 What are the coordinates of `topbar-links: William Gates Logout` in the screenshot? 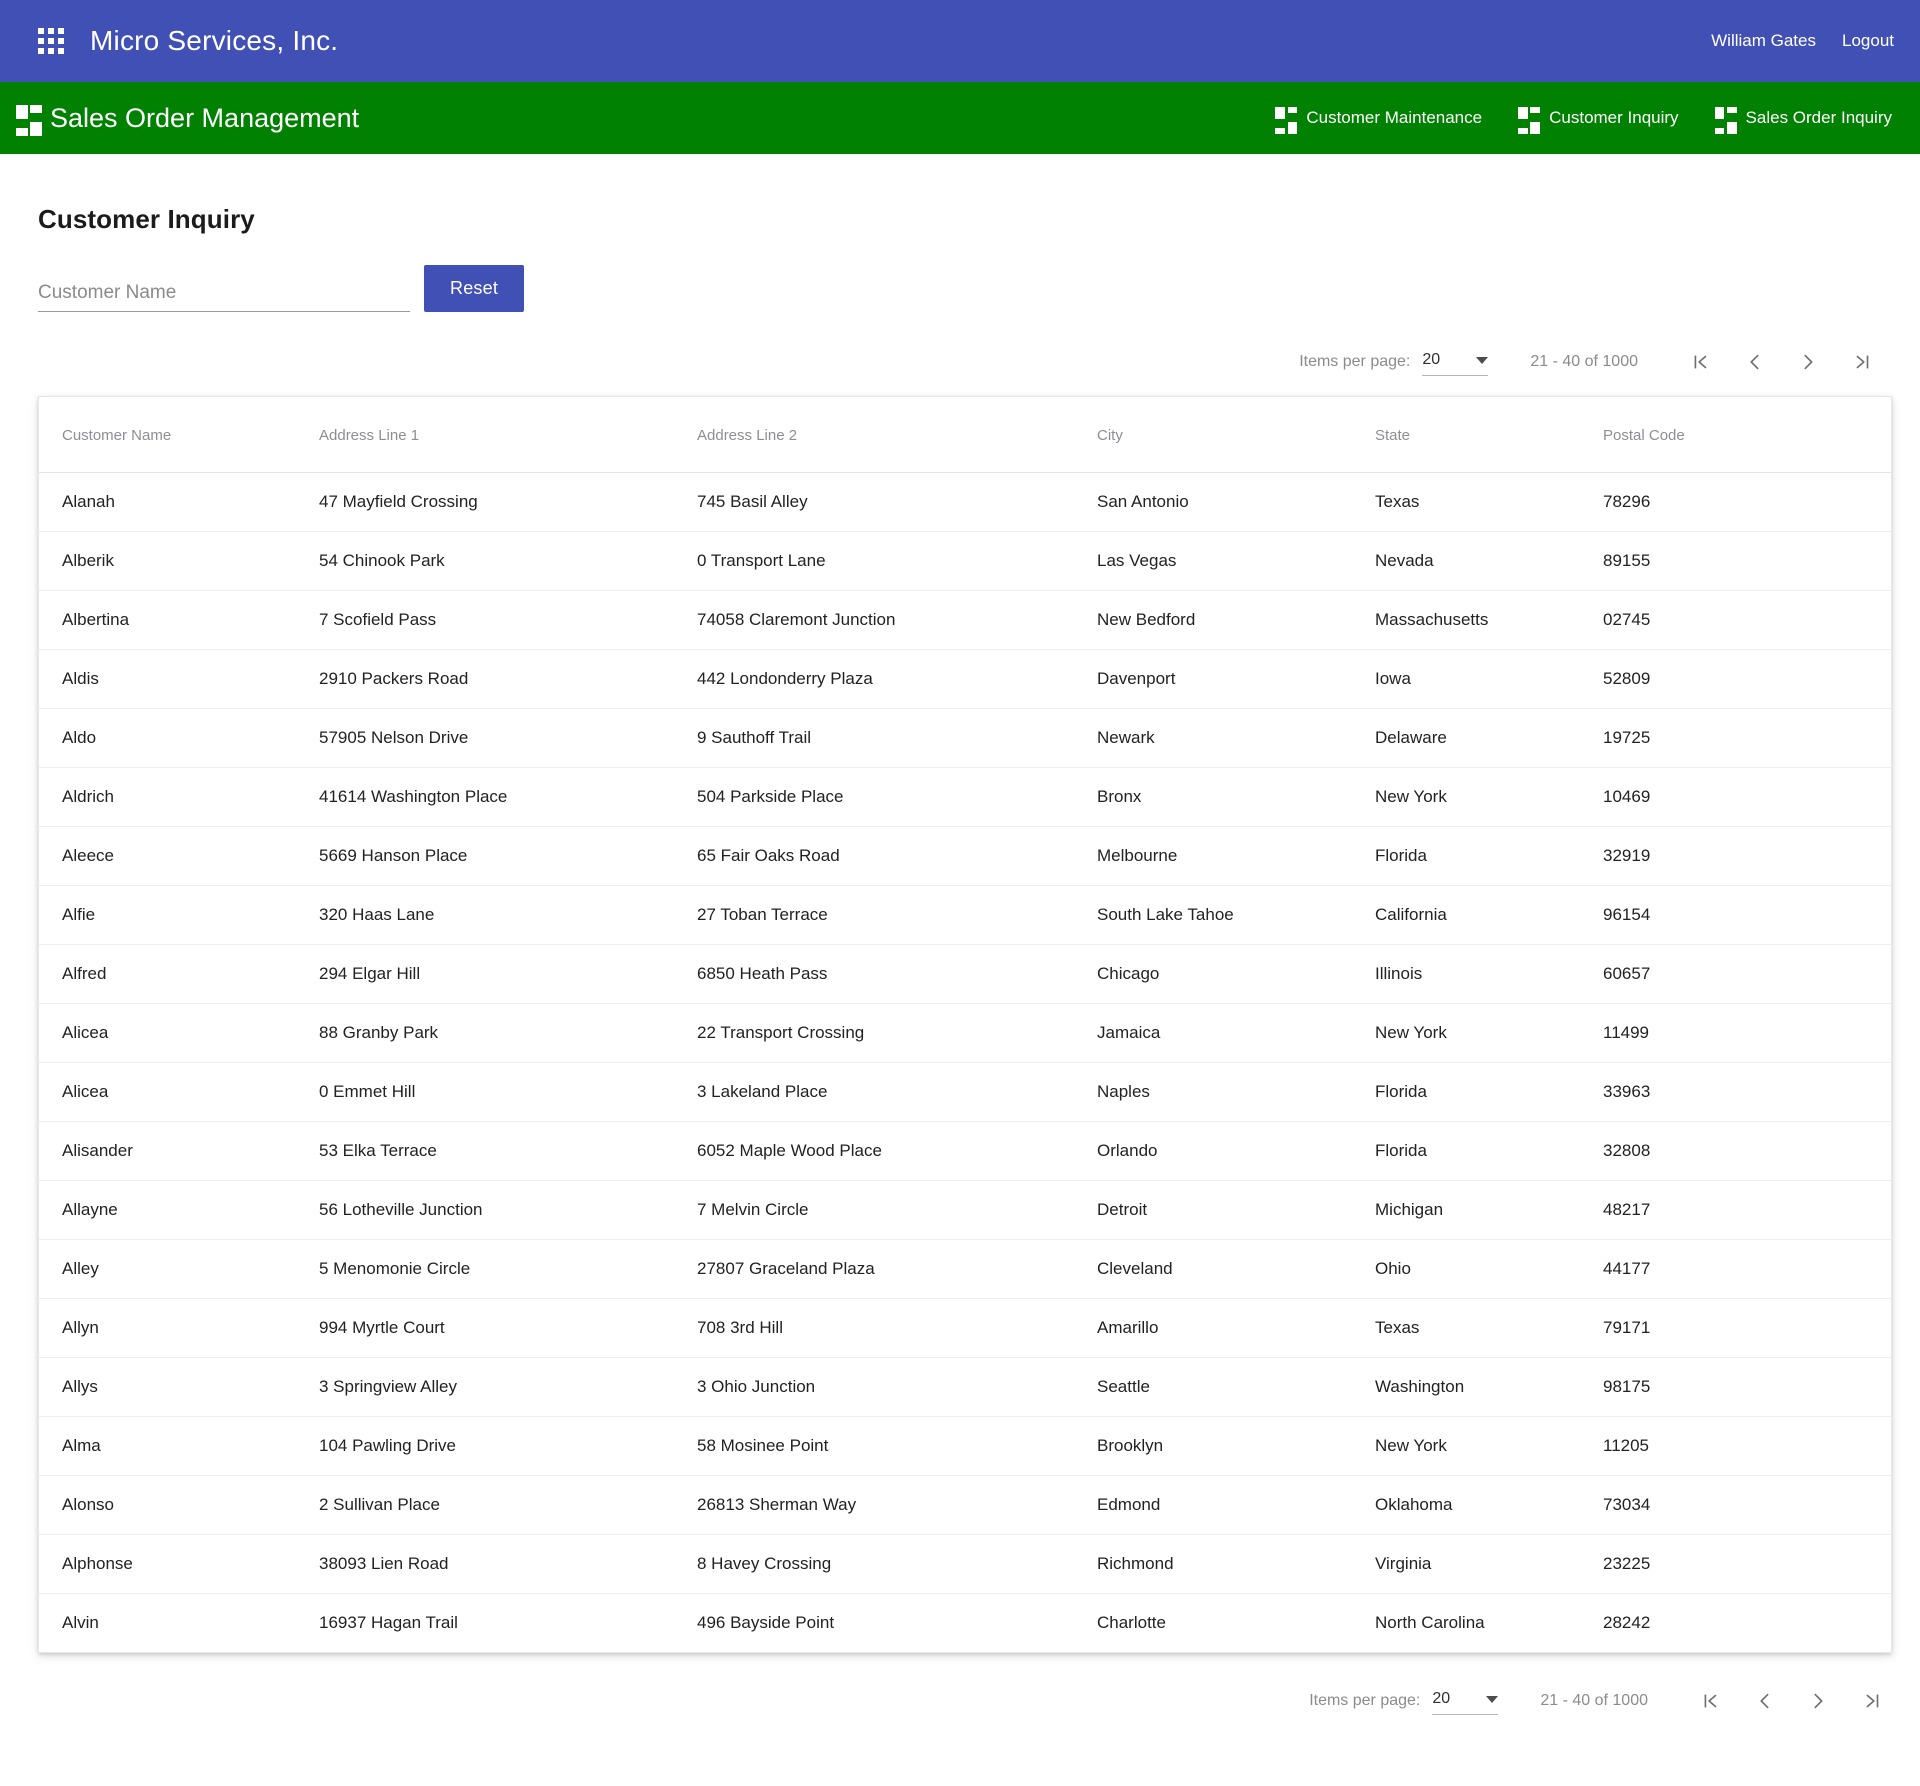 It's located at (1802, 41).